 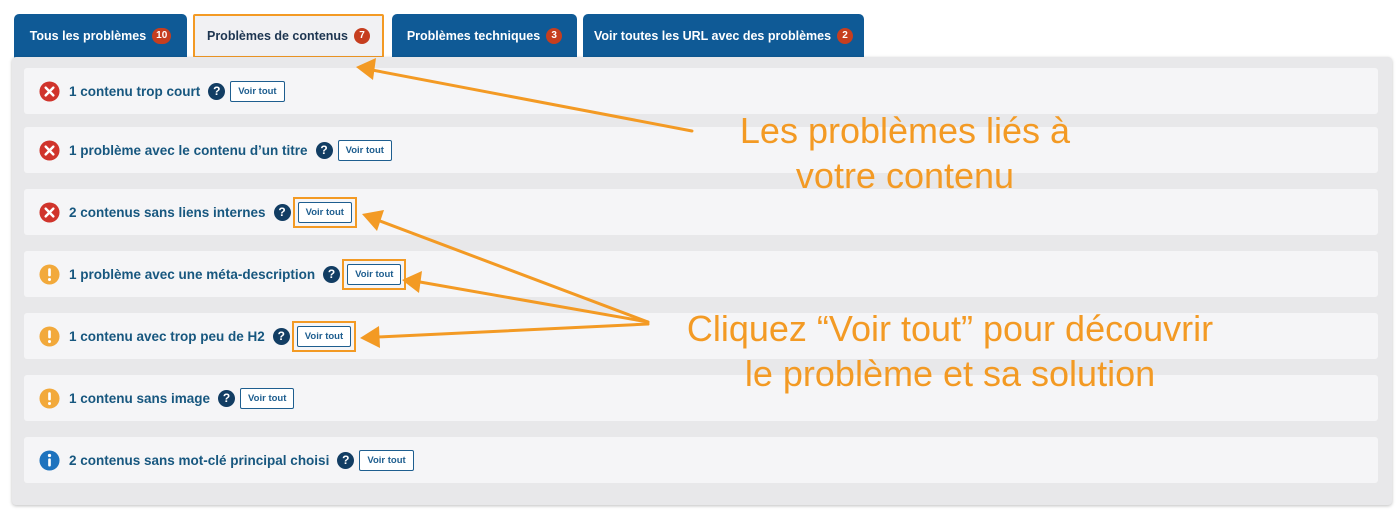 What do you see at coordinates (905, 153) in the screenshot?
I see `annotation-content-issues: Les problèmes liés à votre contenu` at bounding box center [905, 153].